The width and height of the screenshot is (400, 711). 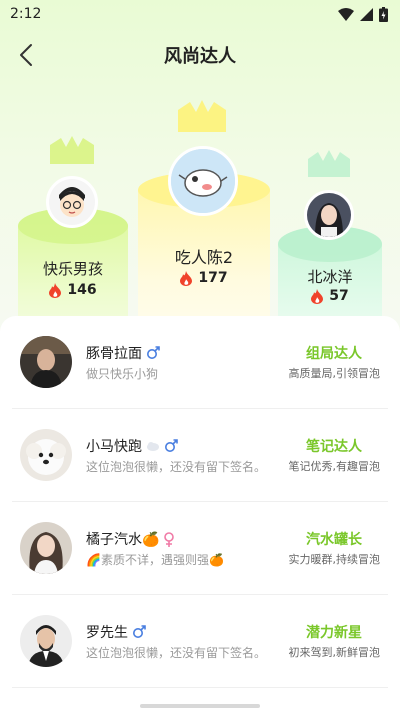 What do you see at coordinates (334, 652) in the screenshot?
I see `badge-description: 初来驾到,新鲜冒泡` at bounding box center [334, 652].